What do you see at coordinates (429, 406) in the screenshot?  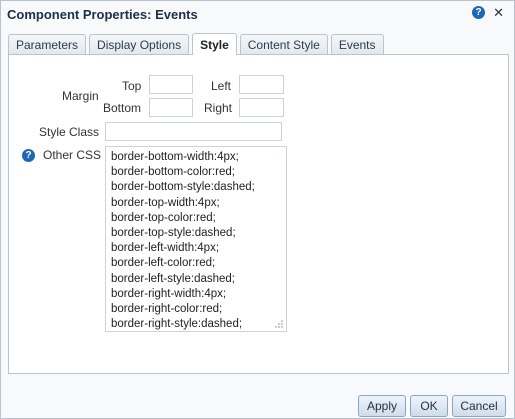 I see `ok-button: OK` at bounding box center [429, 406].